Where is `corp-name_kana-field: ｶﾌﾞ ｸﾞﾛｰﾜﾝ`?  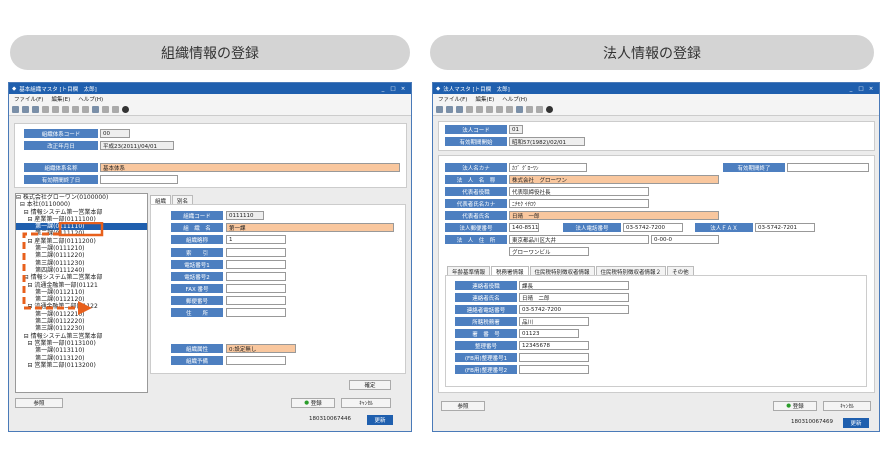
corp-name_kana-field: ｶﾌﾞ ｸﾞﾛｰﾜﾝ is located at coordinates (548, 167).